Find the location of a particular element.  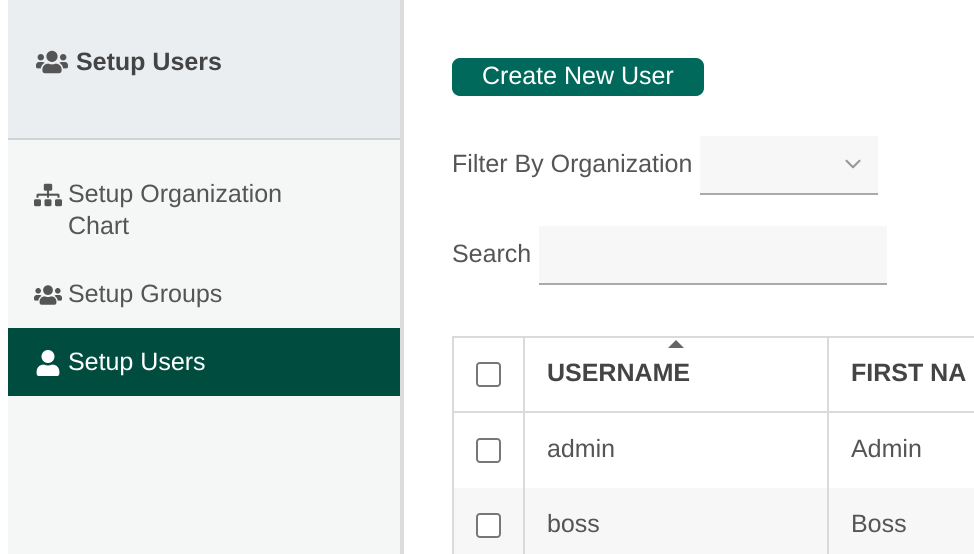

sidebar-item: Setup Organization Chart is located at coordinates (204, 210).